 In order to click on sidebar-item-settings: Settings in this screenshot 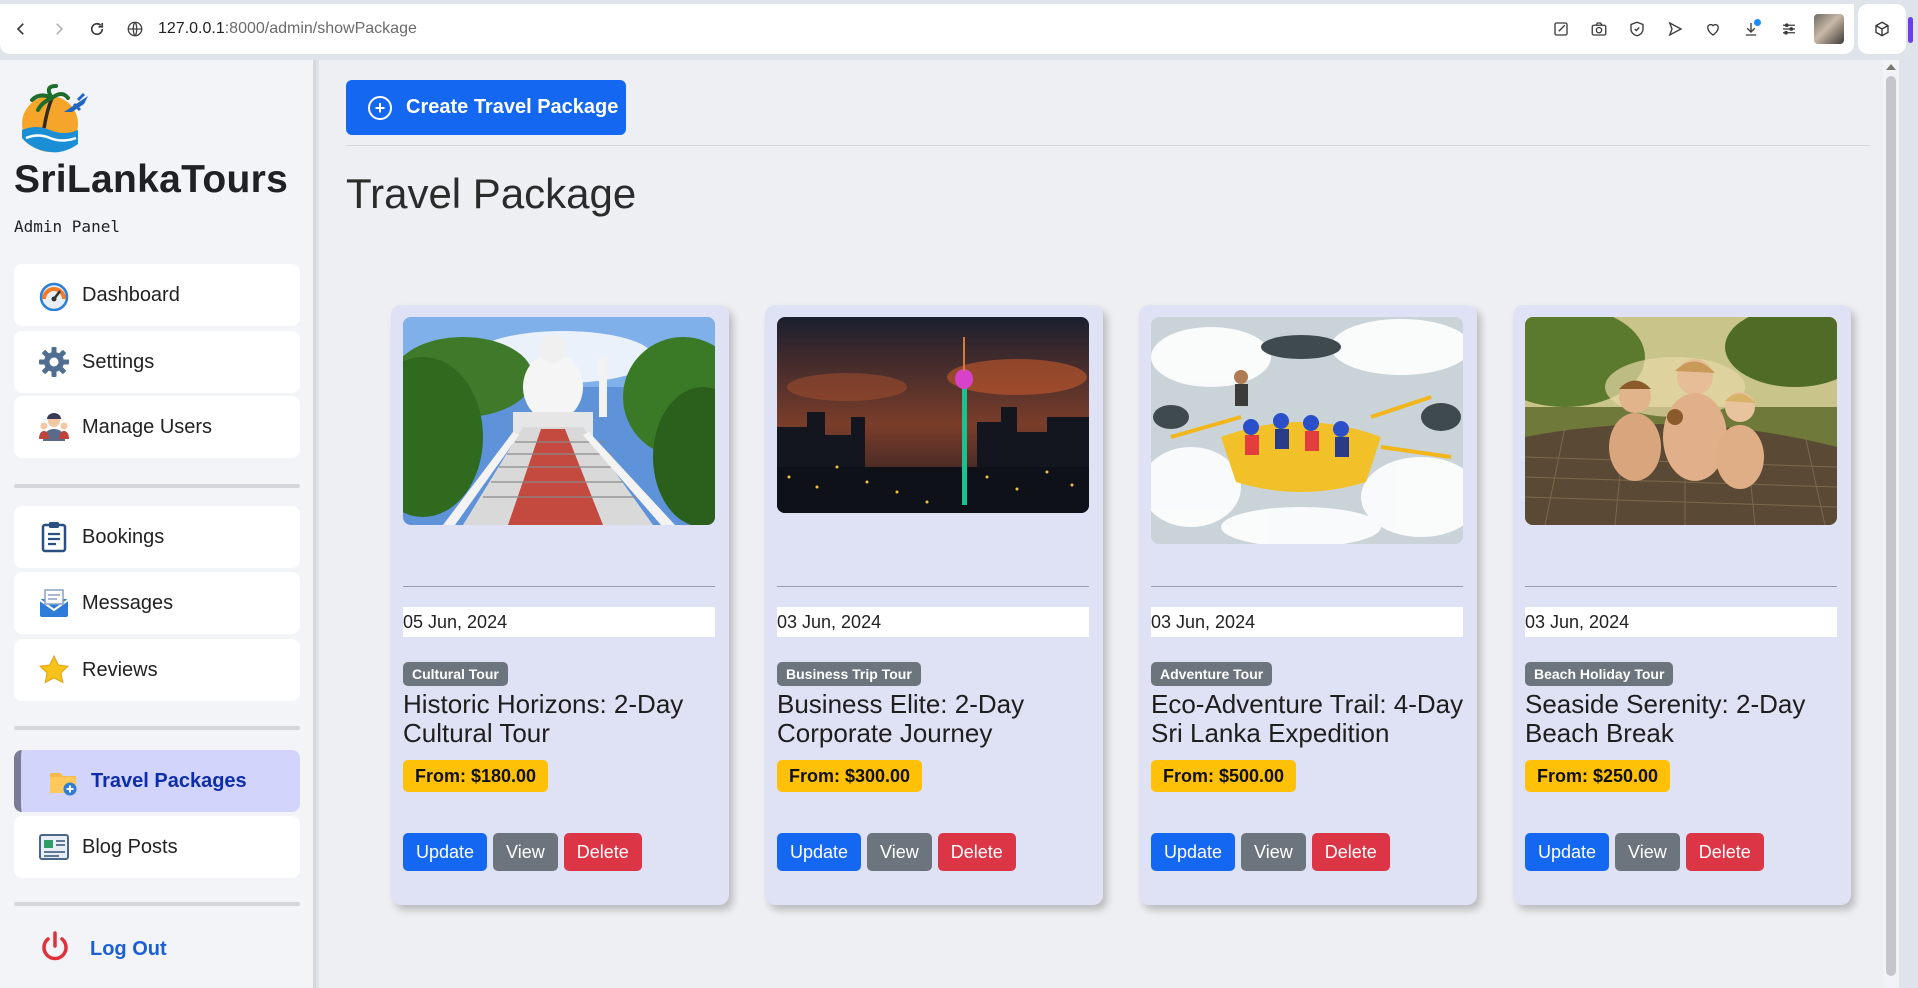, I will do `click(157, 362)`.